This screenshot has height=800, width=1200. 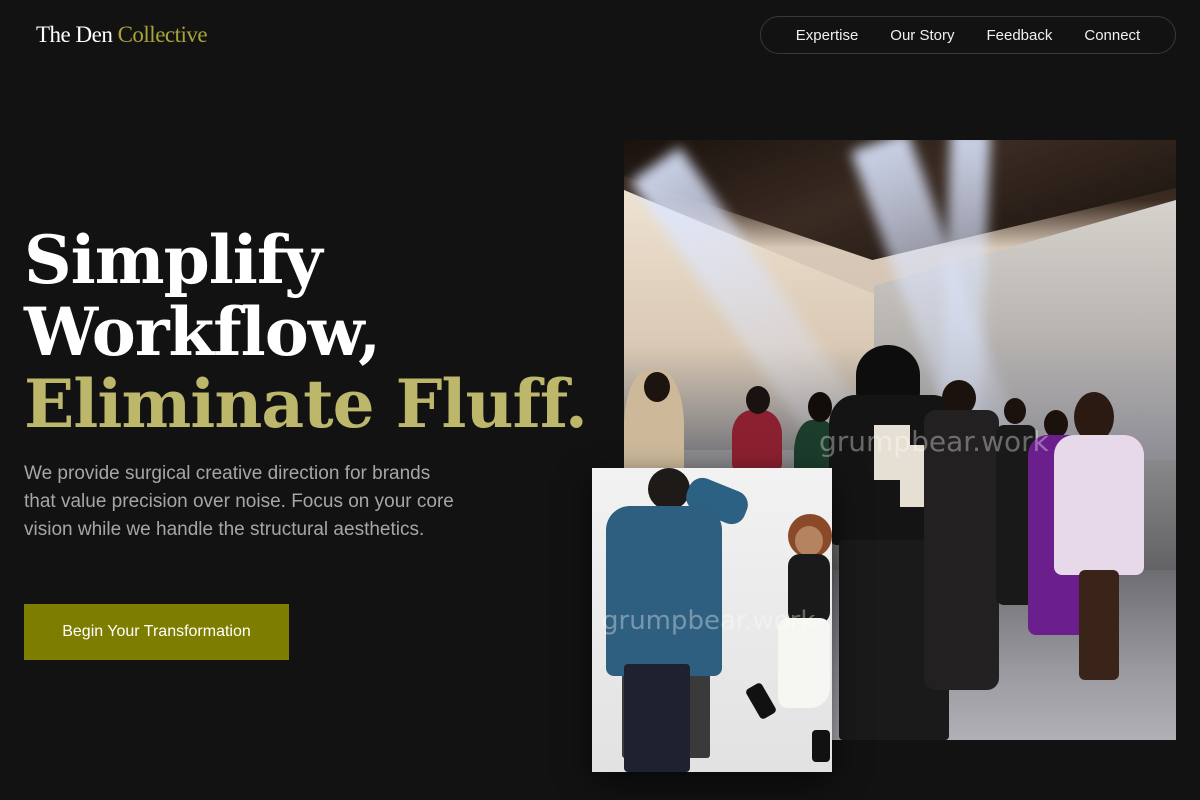 I want to click on headline-line-2: Workflow,, so click(x=202, y=332).